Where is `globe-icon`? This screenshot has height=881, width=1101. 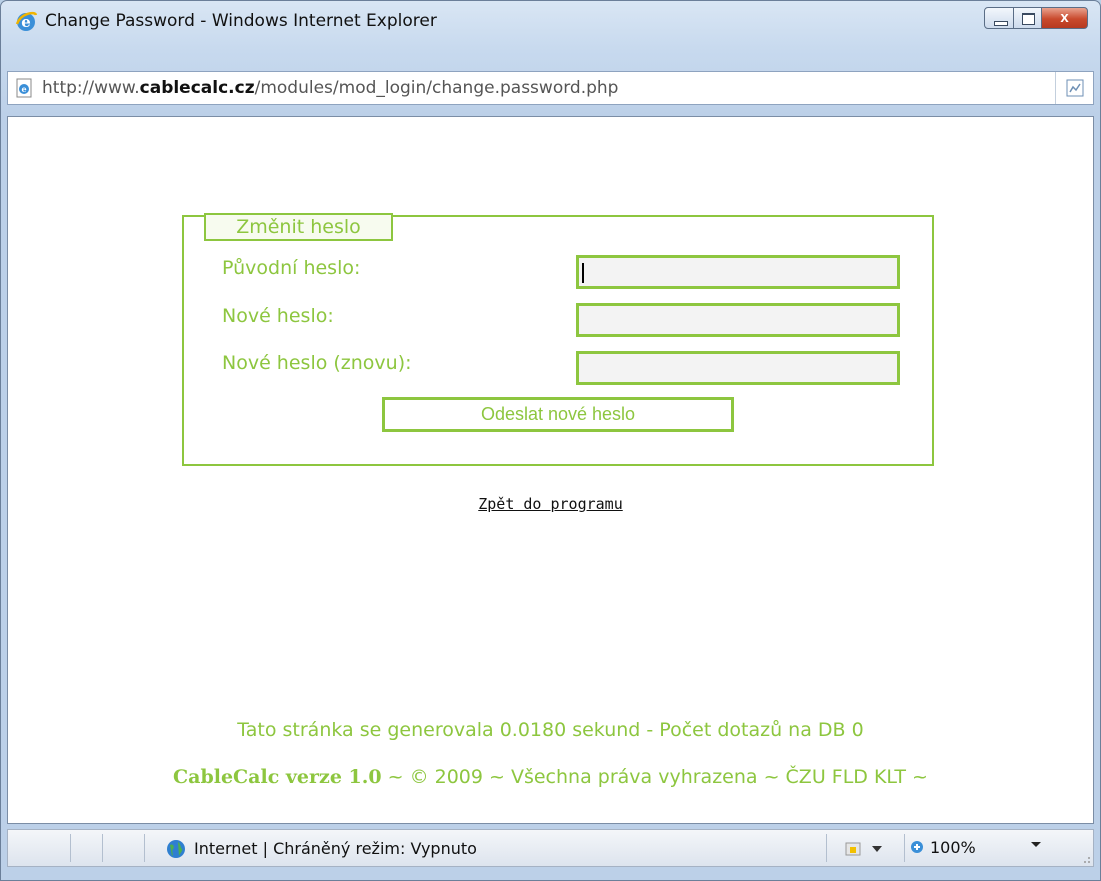 globe-icon is located at coordinates (176, 849).